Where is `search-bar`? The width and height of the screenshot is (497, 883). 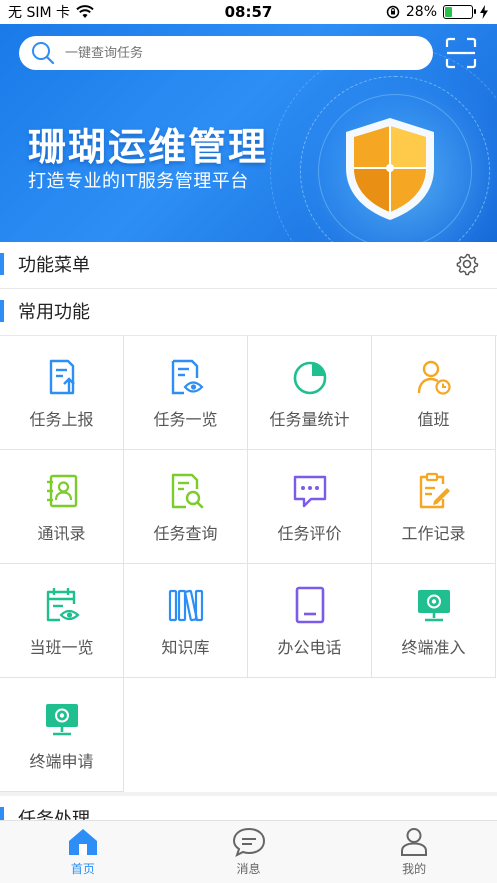 search-bar is located at coordinates (226, 53).